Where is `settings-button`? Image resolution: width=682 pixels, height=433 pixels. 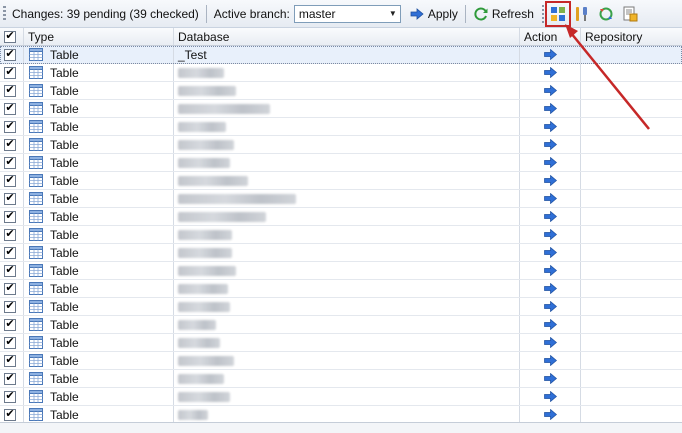
settings-button is located at coordinates (582, 14).